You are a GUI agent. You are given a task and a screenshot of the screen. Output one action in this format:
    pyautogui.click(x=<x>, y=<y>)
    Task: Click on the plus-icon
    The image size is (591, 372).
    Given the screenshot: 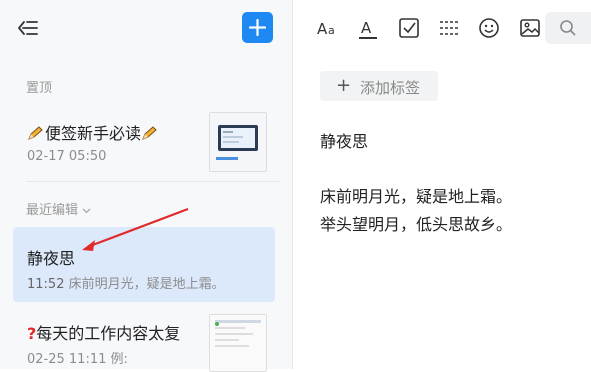 What is the action you would take?
    pyautogui.click(x=257, y=27)
    